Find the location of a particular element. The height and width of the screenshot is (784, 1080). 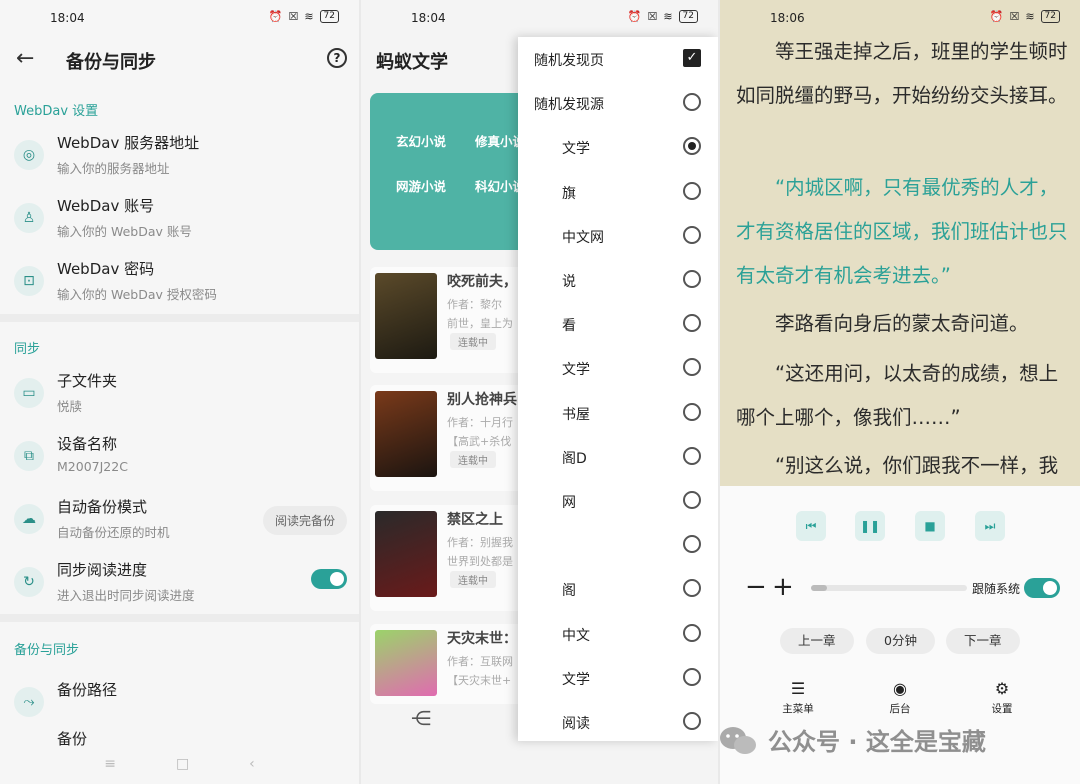

menu-item: 网 is located at coordinates (618, 501).